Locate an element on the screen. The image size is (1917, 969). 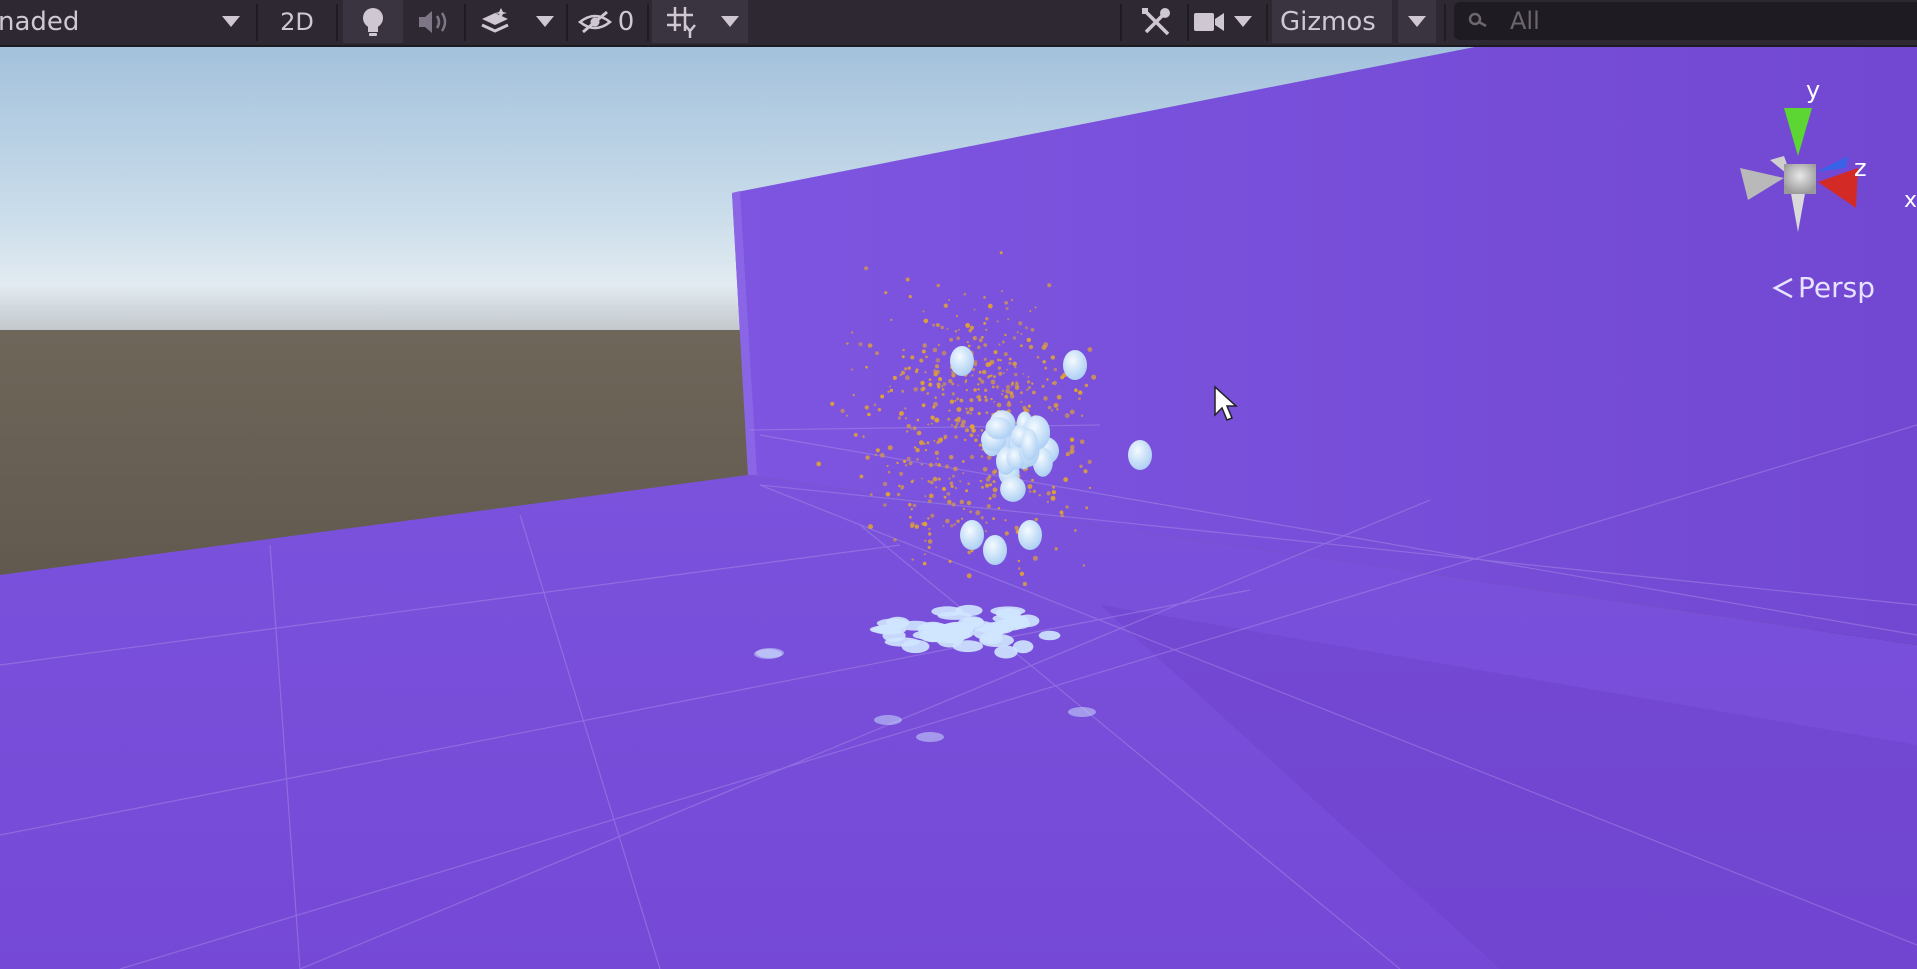
grid-dropdown-button is located at coordinates (730, 21).